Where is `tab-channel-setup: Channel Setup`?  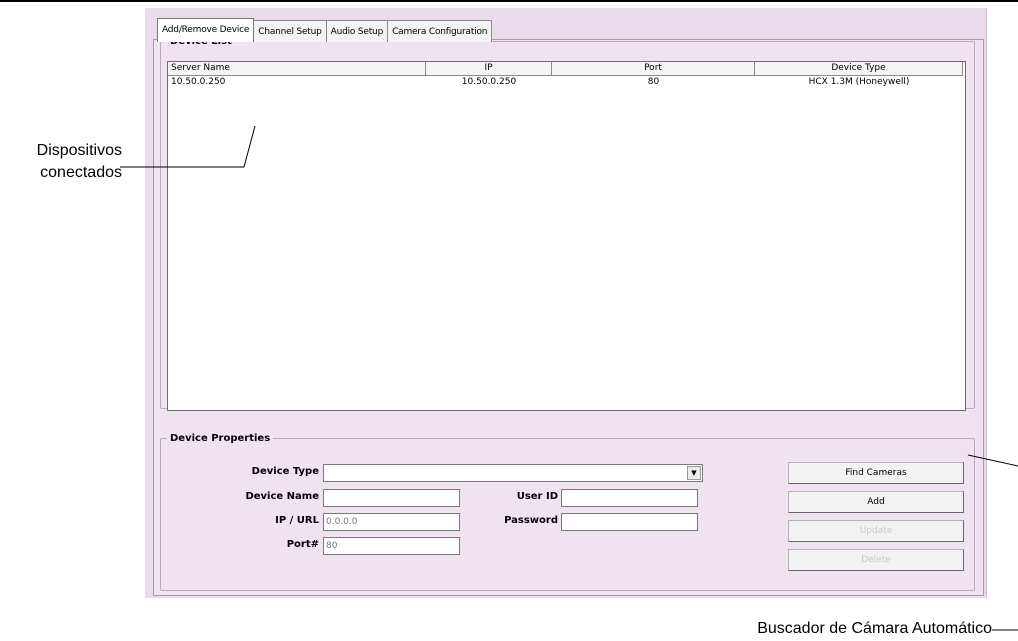 tab-channel-setup: Channel Setup is located at coordinates (290, 31).